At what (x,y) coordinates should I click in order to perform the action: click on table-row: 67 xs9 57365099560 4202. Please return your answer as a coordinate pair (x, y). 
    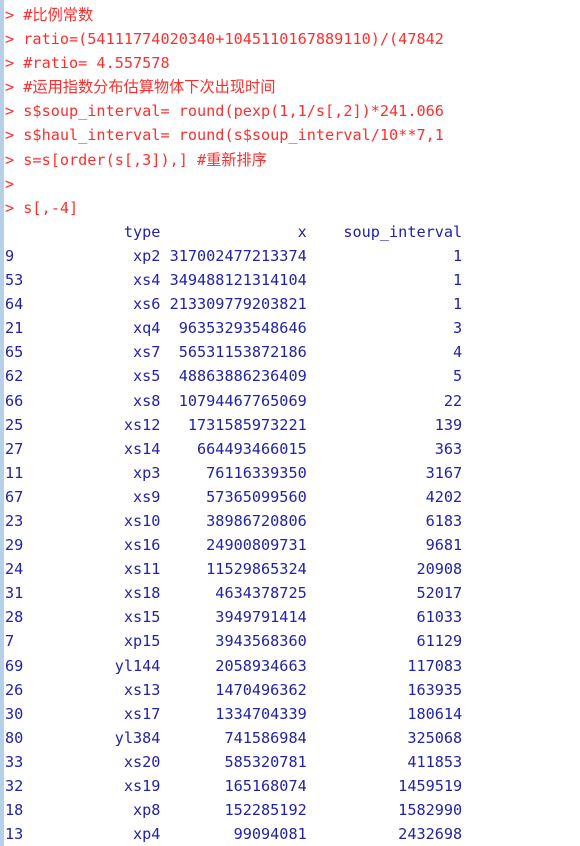
    Looking at the image, I should click on (234, 496).